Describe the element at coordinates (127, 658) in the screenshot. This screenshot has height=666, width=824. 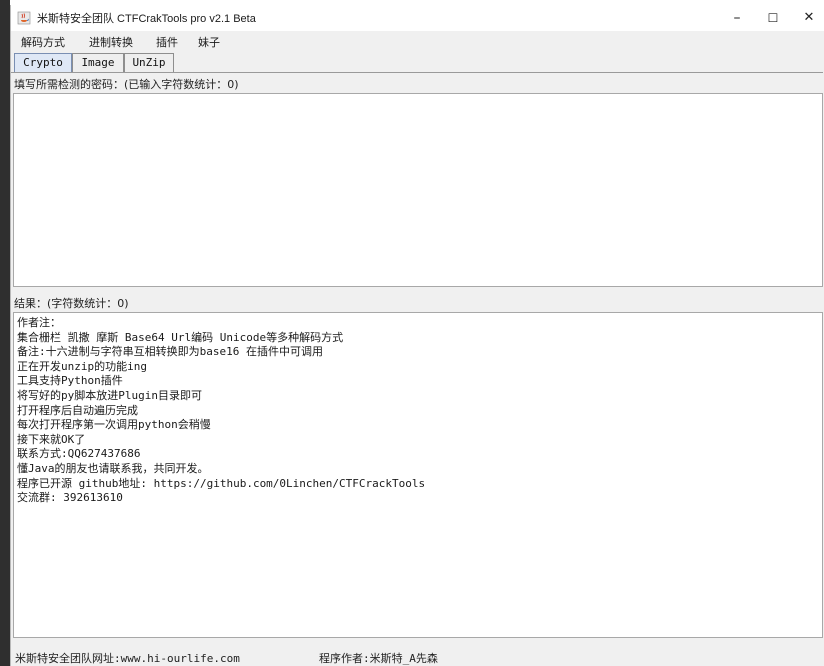
I see `team-website: 米斯特安全团队网址:www.hi-ourlife.com` at that location.